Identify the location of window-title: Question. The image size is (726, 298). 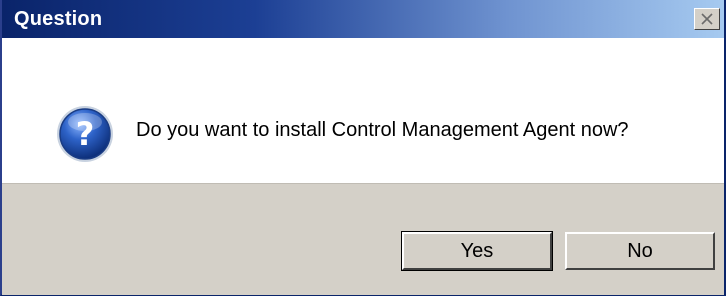
(58, 18).